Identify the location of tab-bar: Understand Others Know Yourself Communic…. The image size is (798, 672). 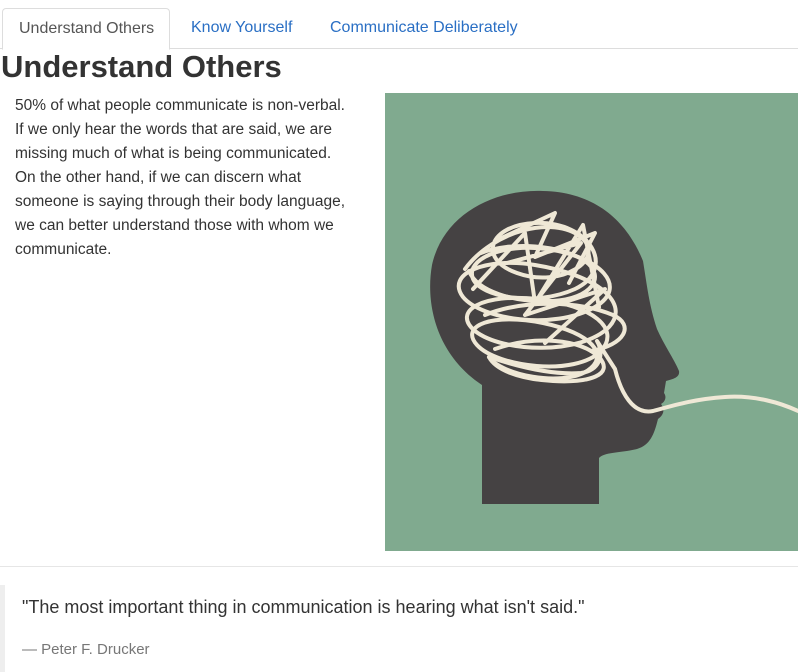
(399, 25).